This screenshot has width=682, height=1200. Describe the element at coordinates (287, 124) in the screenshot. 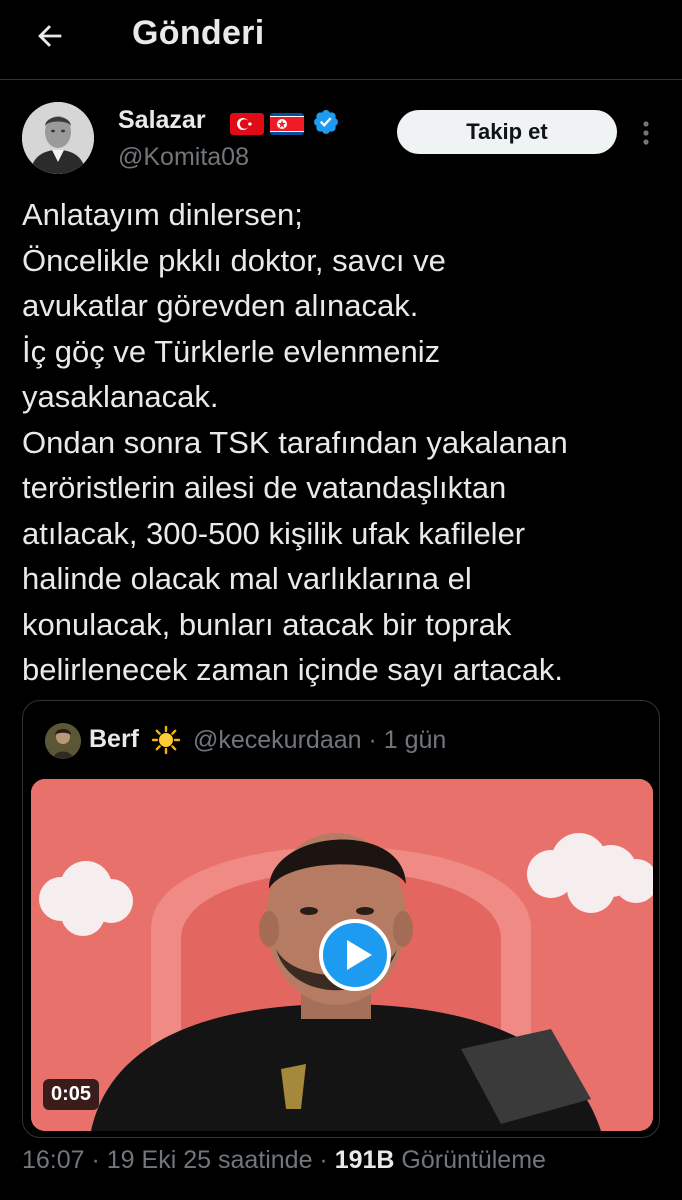

I see `north-korea-flag-icon` at that location.